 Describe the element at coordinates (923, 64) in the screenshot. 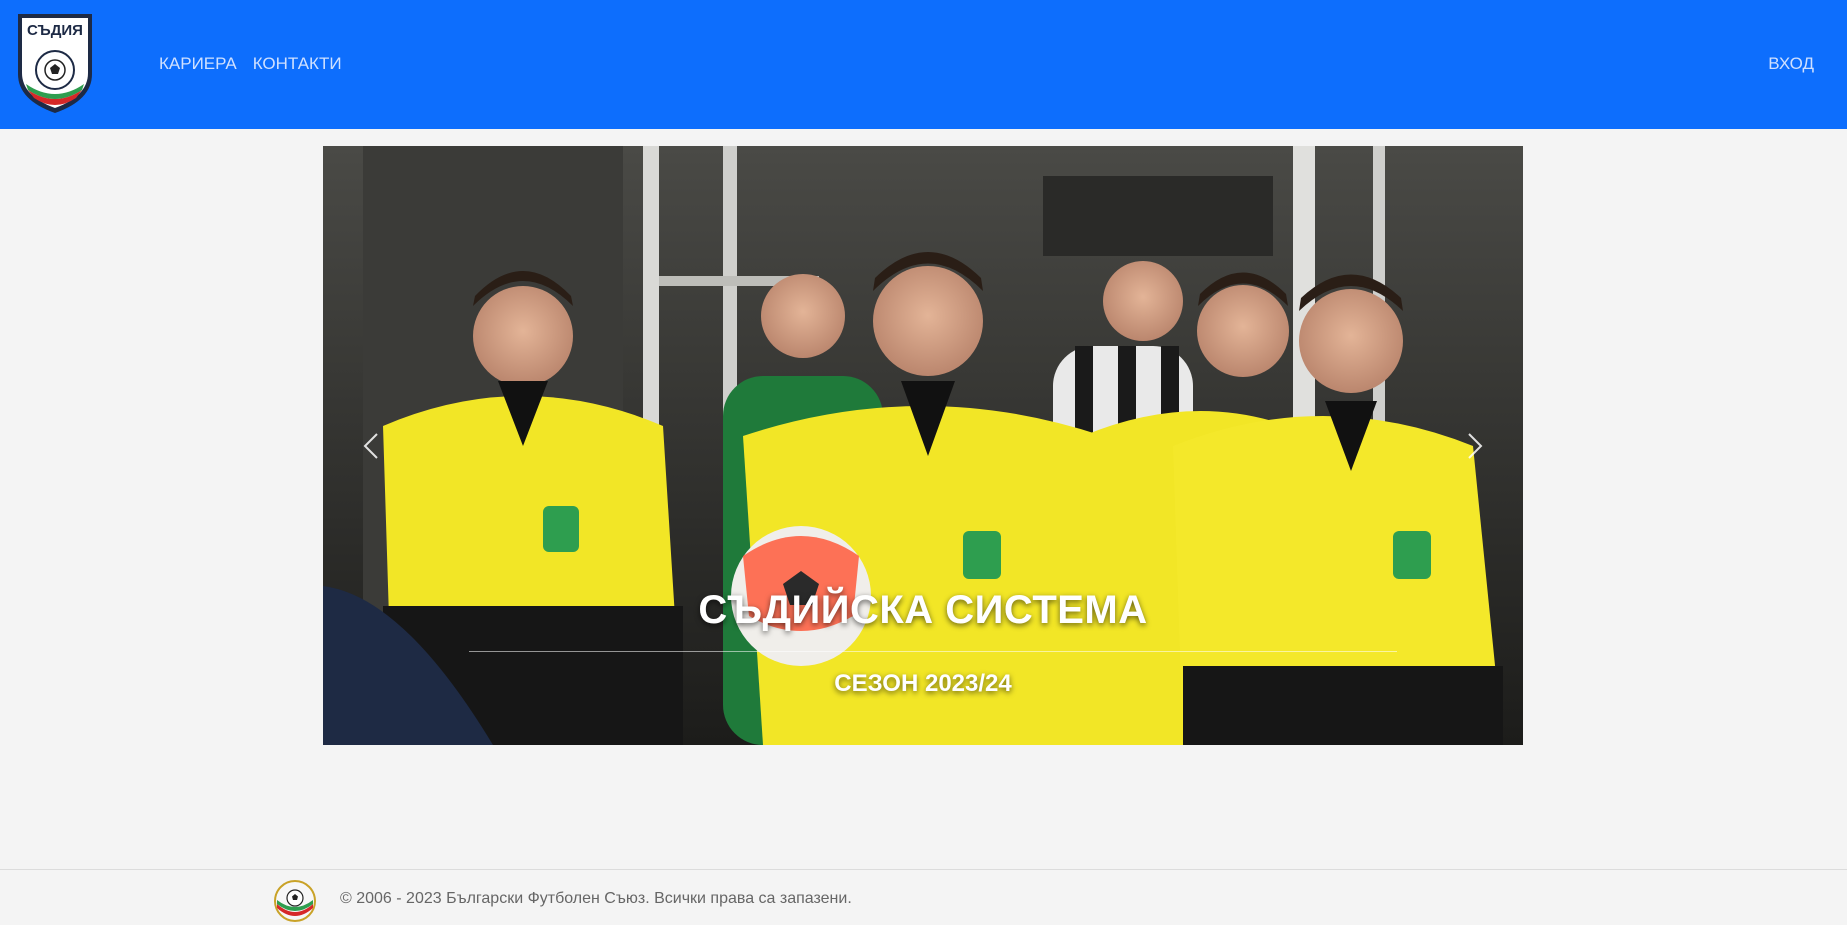

I see `top-navbar: СЪДИЯ КАРИЕРА КОНТАКТИ ВХОД` at that location.